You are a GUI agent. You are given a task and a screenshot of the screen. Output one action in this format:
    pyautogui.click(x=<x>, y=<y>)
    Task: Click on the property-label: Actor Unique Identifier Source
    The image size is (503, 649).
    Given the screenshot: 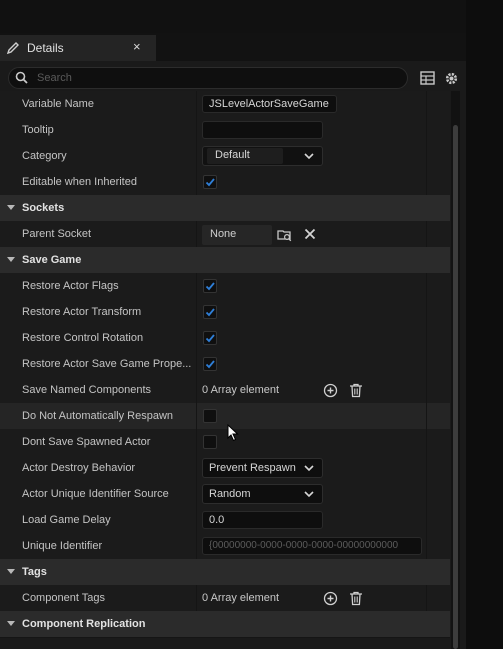 What is the action you would take?
    pyautogui.click(x=95, y=494)
    